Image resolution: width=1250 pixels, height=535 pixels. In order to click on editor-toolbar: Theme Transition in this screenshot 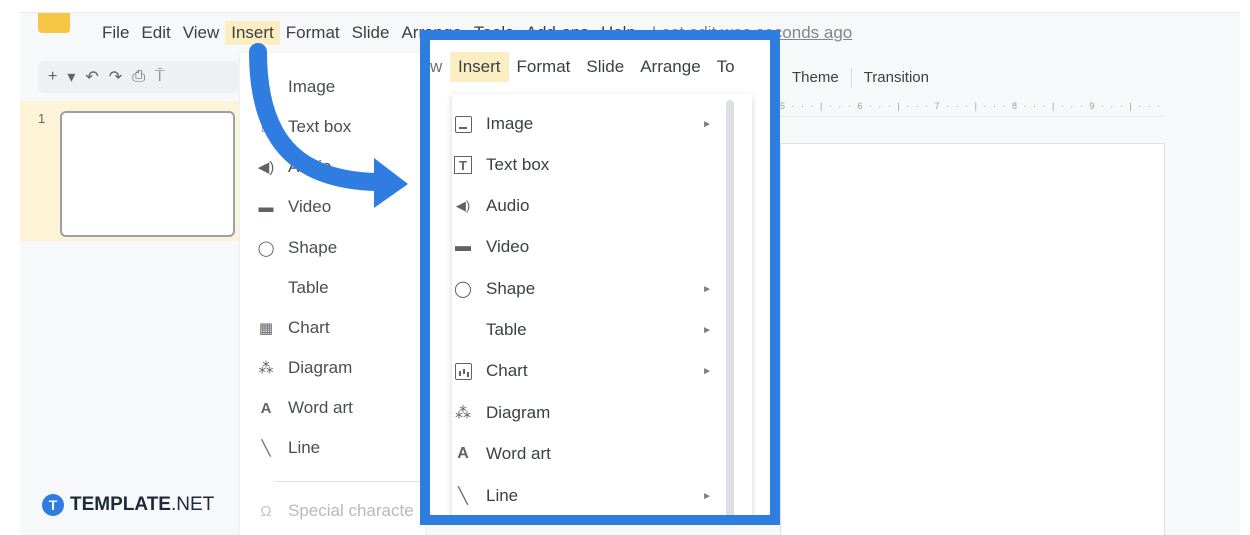, I will do `click(860, 77)`.